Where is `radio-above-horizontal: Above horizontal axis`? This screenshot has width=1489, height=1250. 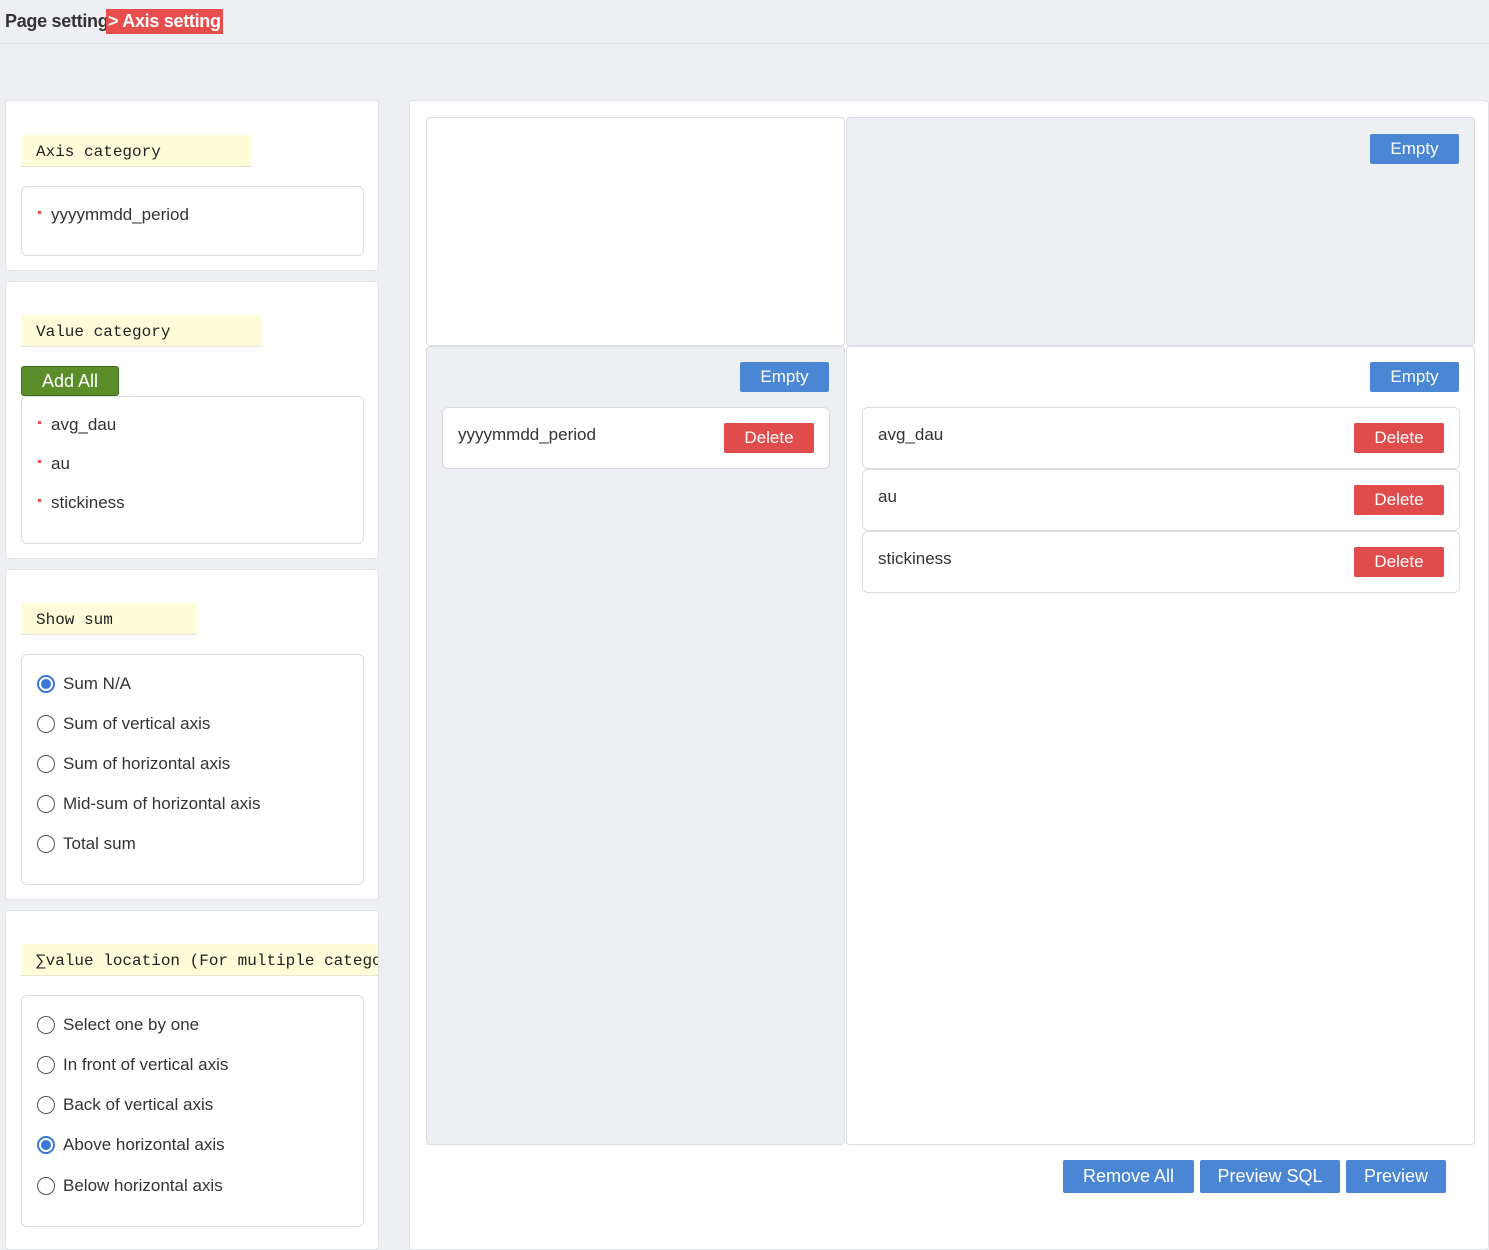
radio-above-horizontal: Above horizontal axis is located at coordinates (131, 1145).